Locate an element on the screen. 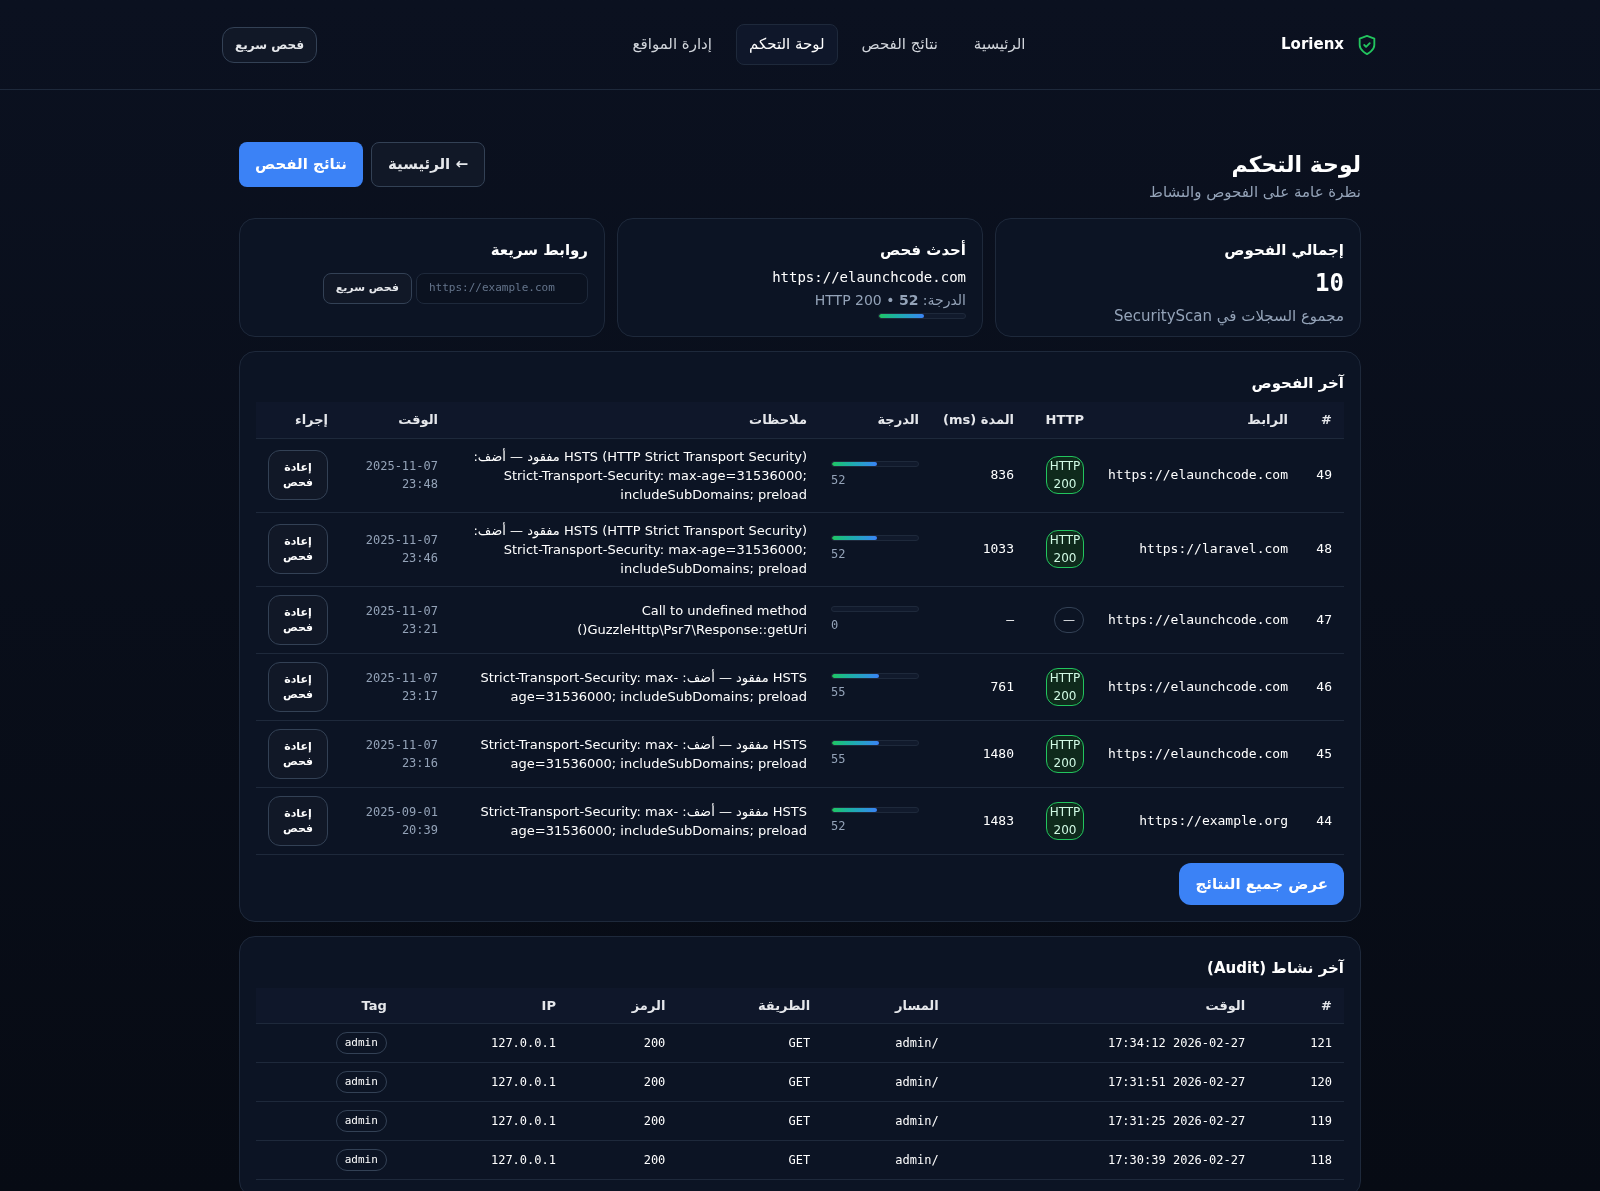 This screenshot has width=1600, height=1191. card-title: إجمالي الفحوص is located at coordinates (1283, 250).